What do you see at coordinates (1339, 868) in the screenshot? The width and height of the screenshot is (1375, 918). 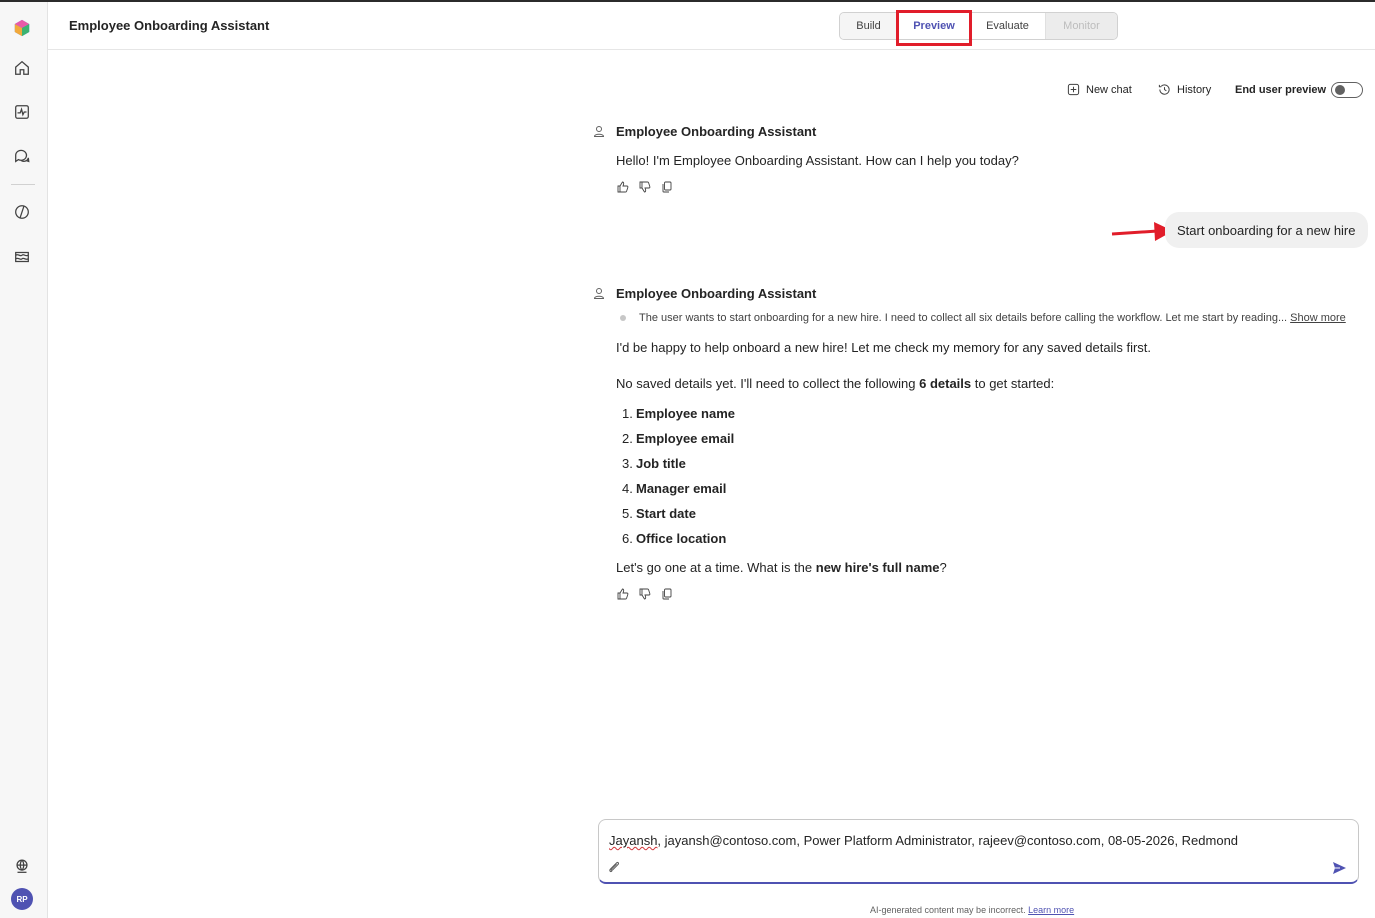 I see `send-icon` at bounding box center [1339, 868].